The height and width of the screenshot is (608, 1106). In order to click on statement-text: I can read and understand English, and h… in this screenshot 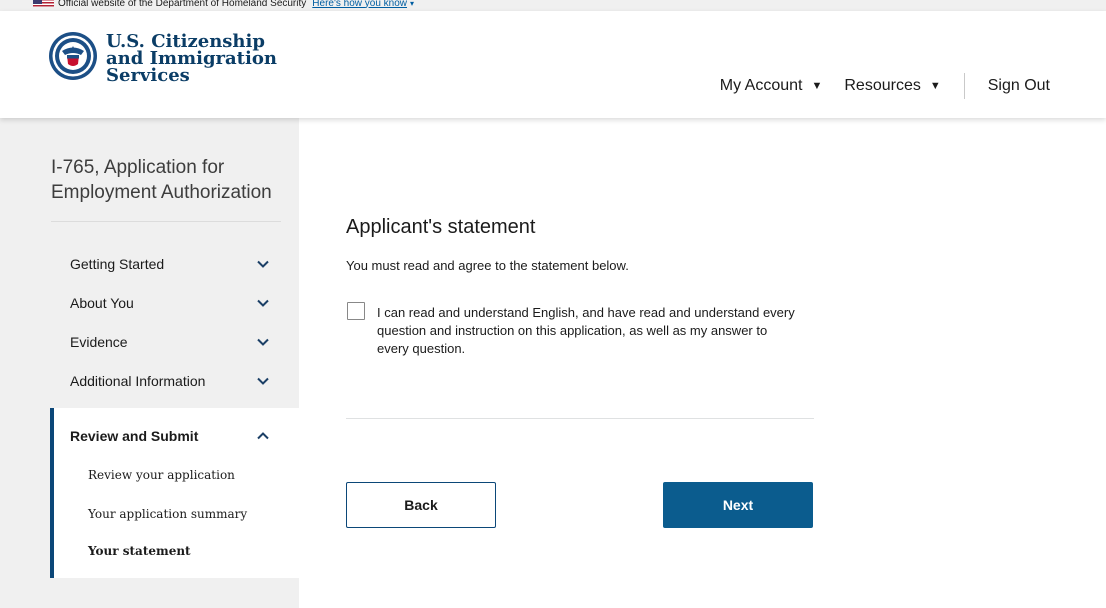, I will do `click(587, 331)`.